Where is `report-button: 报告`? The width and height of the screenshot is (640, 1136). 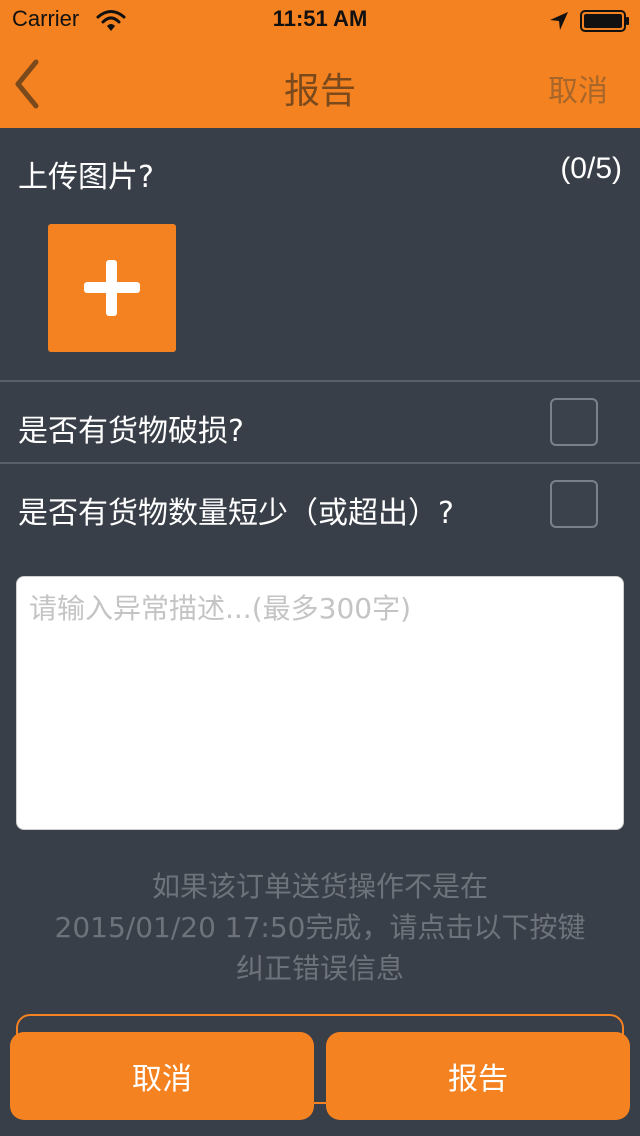 report-button: 报告 is located at coordinates (478, 1076).